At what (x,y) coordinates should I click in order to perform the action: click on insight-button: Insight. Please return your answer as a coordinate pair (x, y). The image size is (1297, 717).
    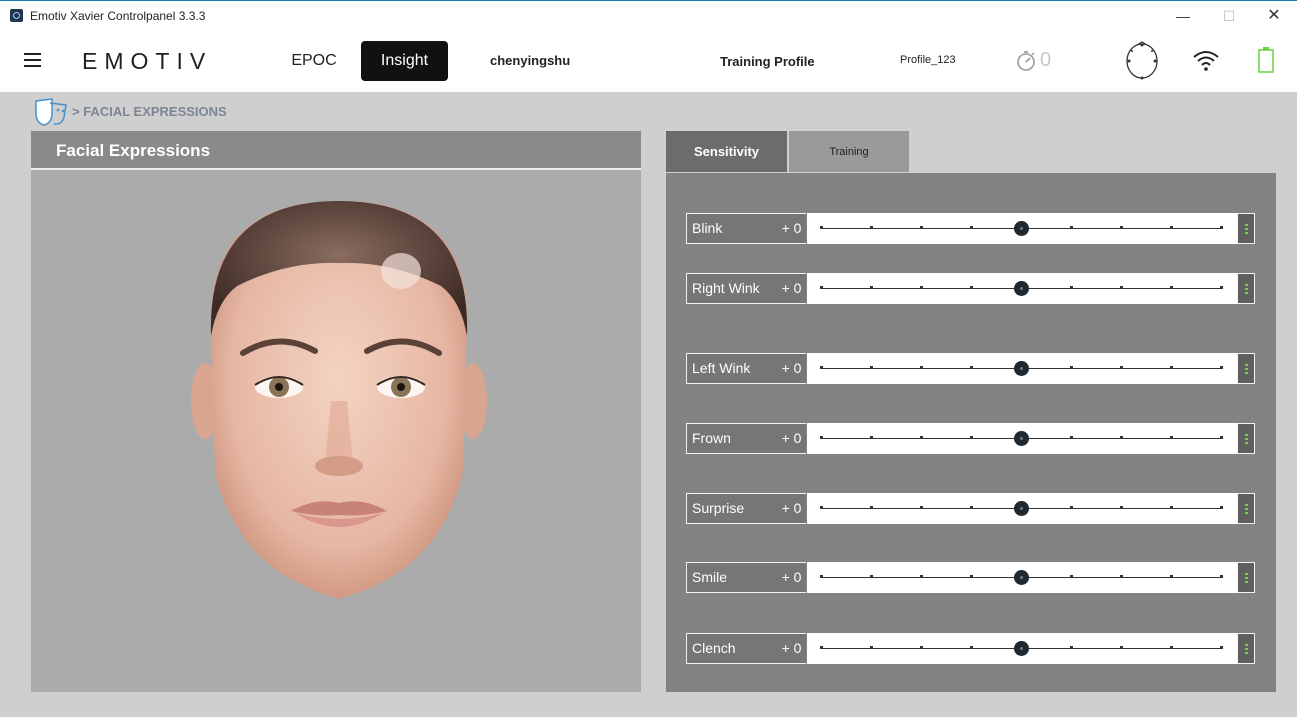
    Looking at the image, I should click on (404, 61).